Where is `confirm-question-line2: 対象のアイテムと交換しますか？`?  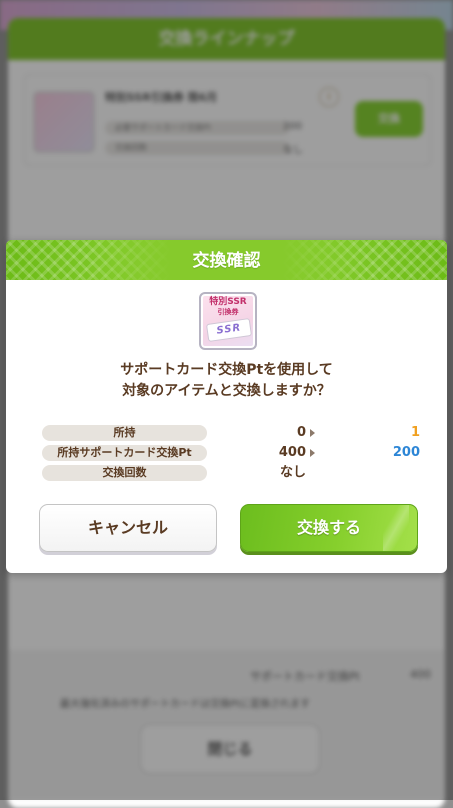
confirm-question-line2: 対象のアイテムと交換しますか？ is located at coordinates (226, 391).